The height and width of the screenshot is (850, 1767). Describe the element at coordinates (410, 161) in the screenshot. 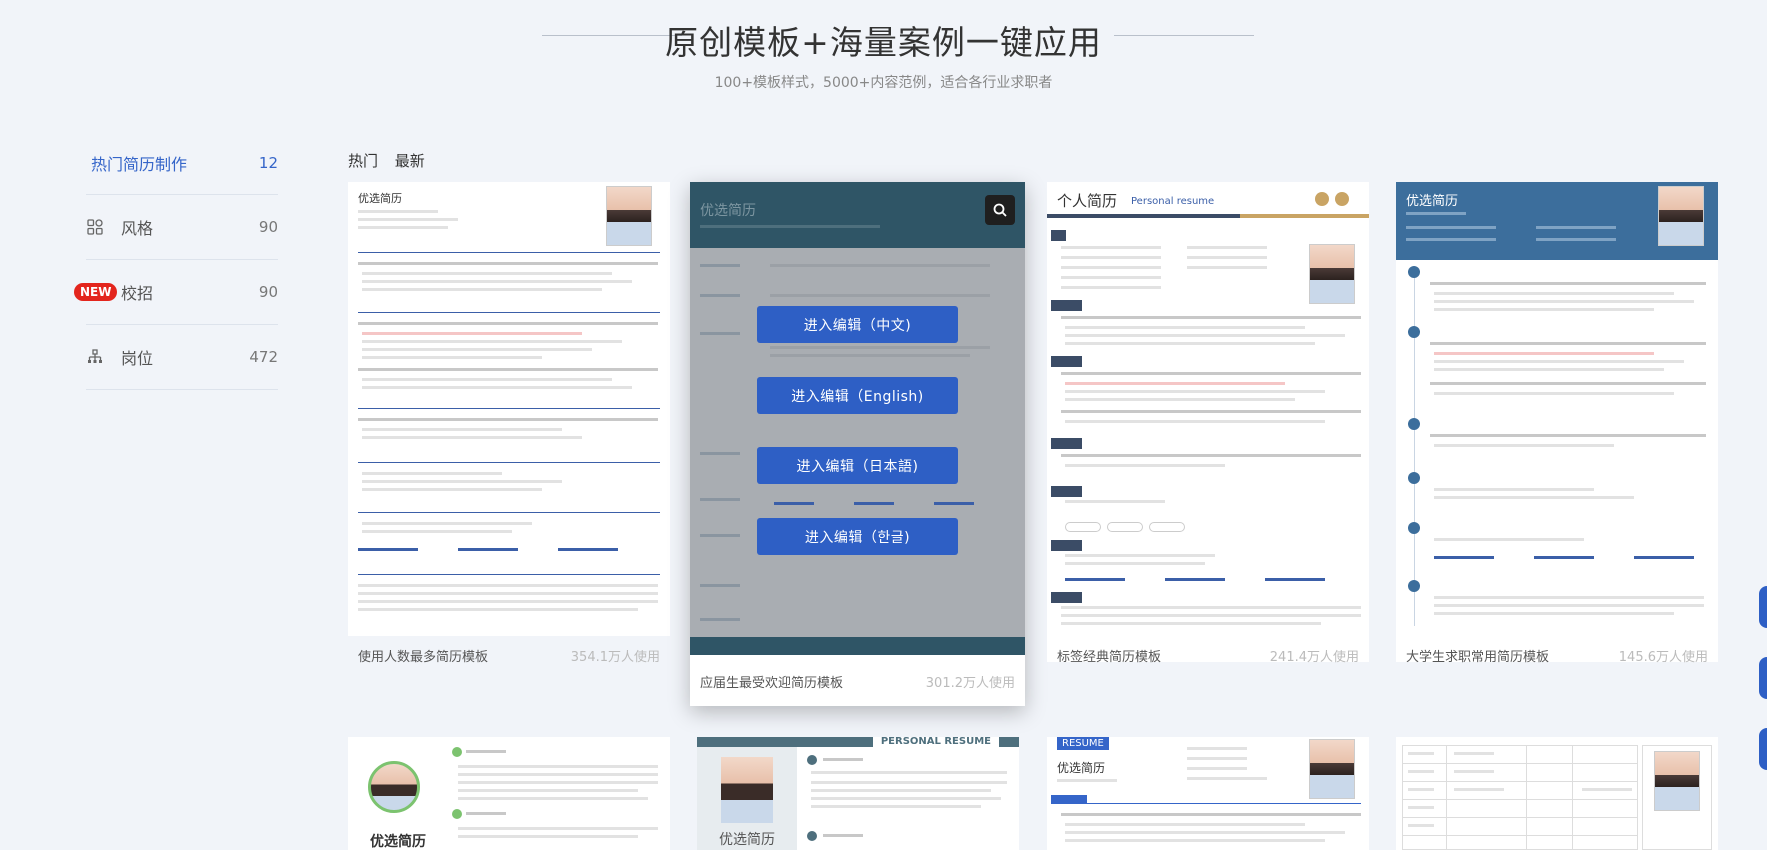

I see `tab-latest: 最新` at that location.